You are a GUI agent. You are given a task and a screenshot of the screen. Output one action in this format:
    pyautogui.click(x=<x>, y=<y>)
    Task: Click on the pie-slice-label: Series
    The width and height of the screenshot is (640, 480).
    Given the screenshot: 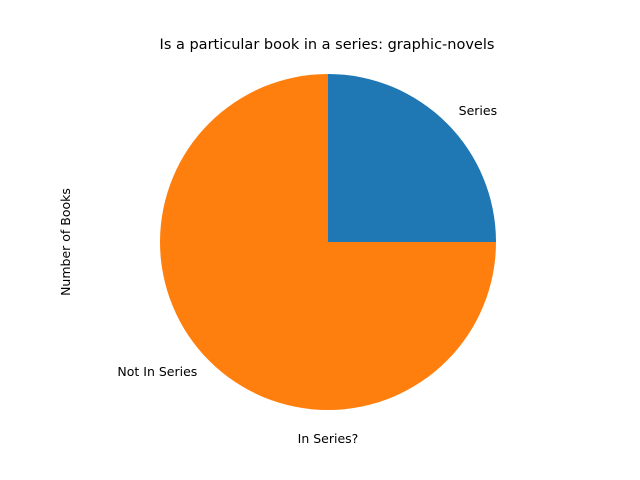 What is the action you would take?
    pyautogui.click(x=478, y=110)
    